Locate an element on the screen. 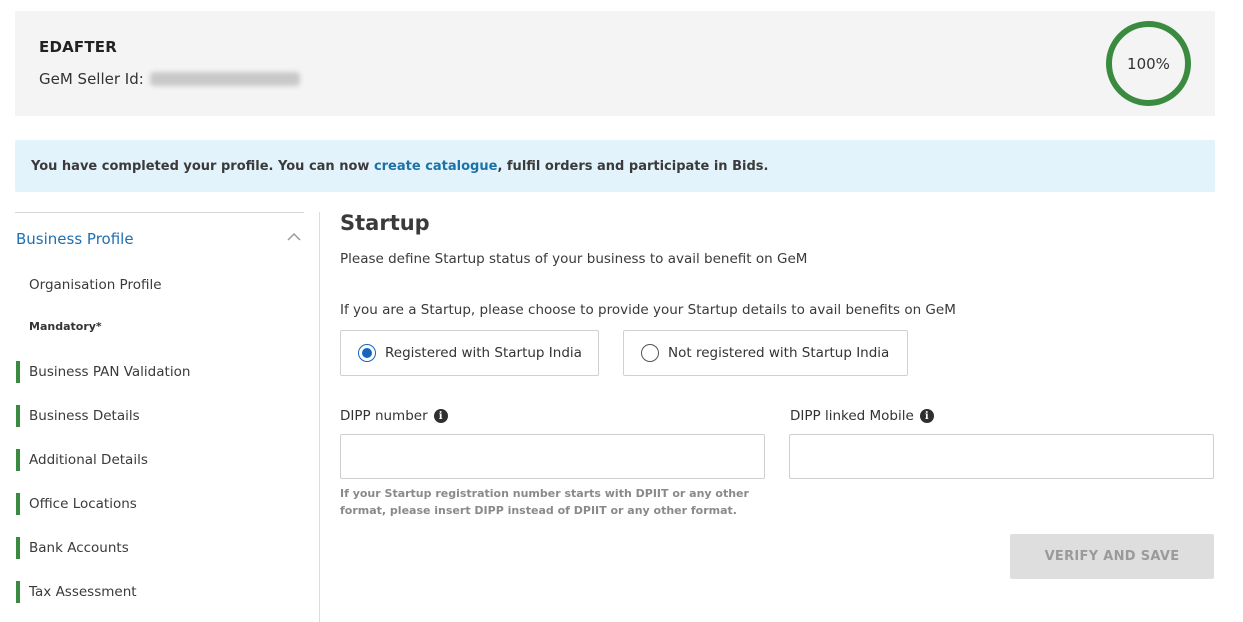 This screenshot has width=1243, height=622. sidebar-item-label: Business Details is located at coordinates (84, 416).